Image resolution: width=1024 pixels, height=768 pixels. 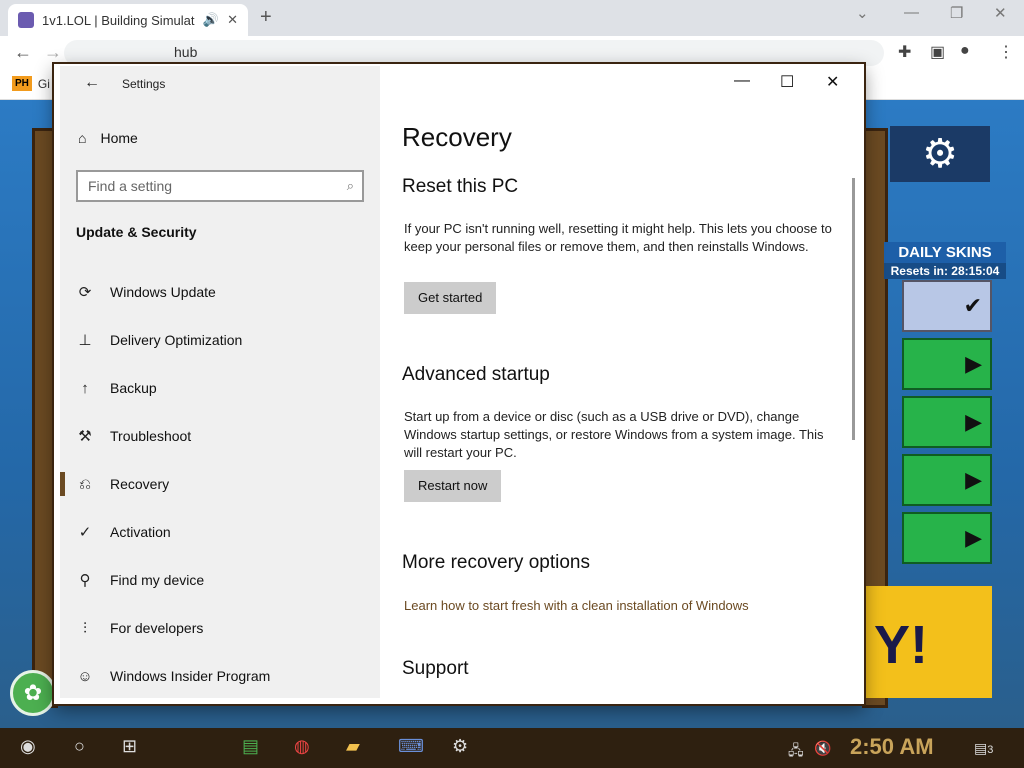 What do you see at coordinates (85, 580) in the screenshot?
I see `person-icon: ⚲` at bounding box center [85, 580].